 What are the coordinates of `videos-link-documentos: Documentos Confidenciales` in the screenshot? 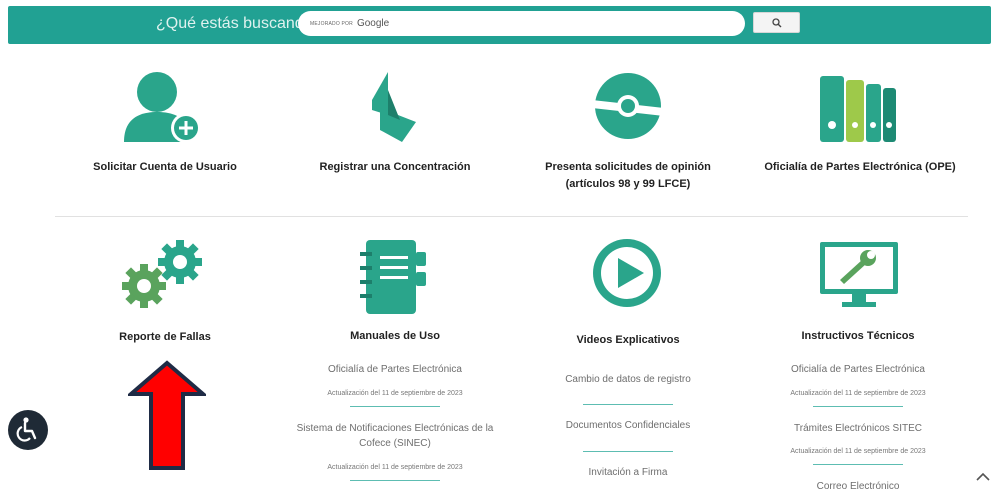 It's located at (628, 425).